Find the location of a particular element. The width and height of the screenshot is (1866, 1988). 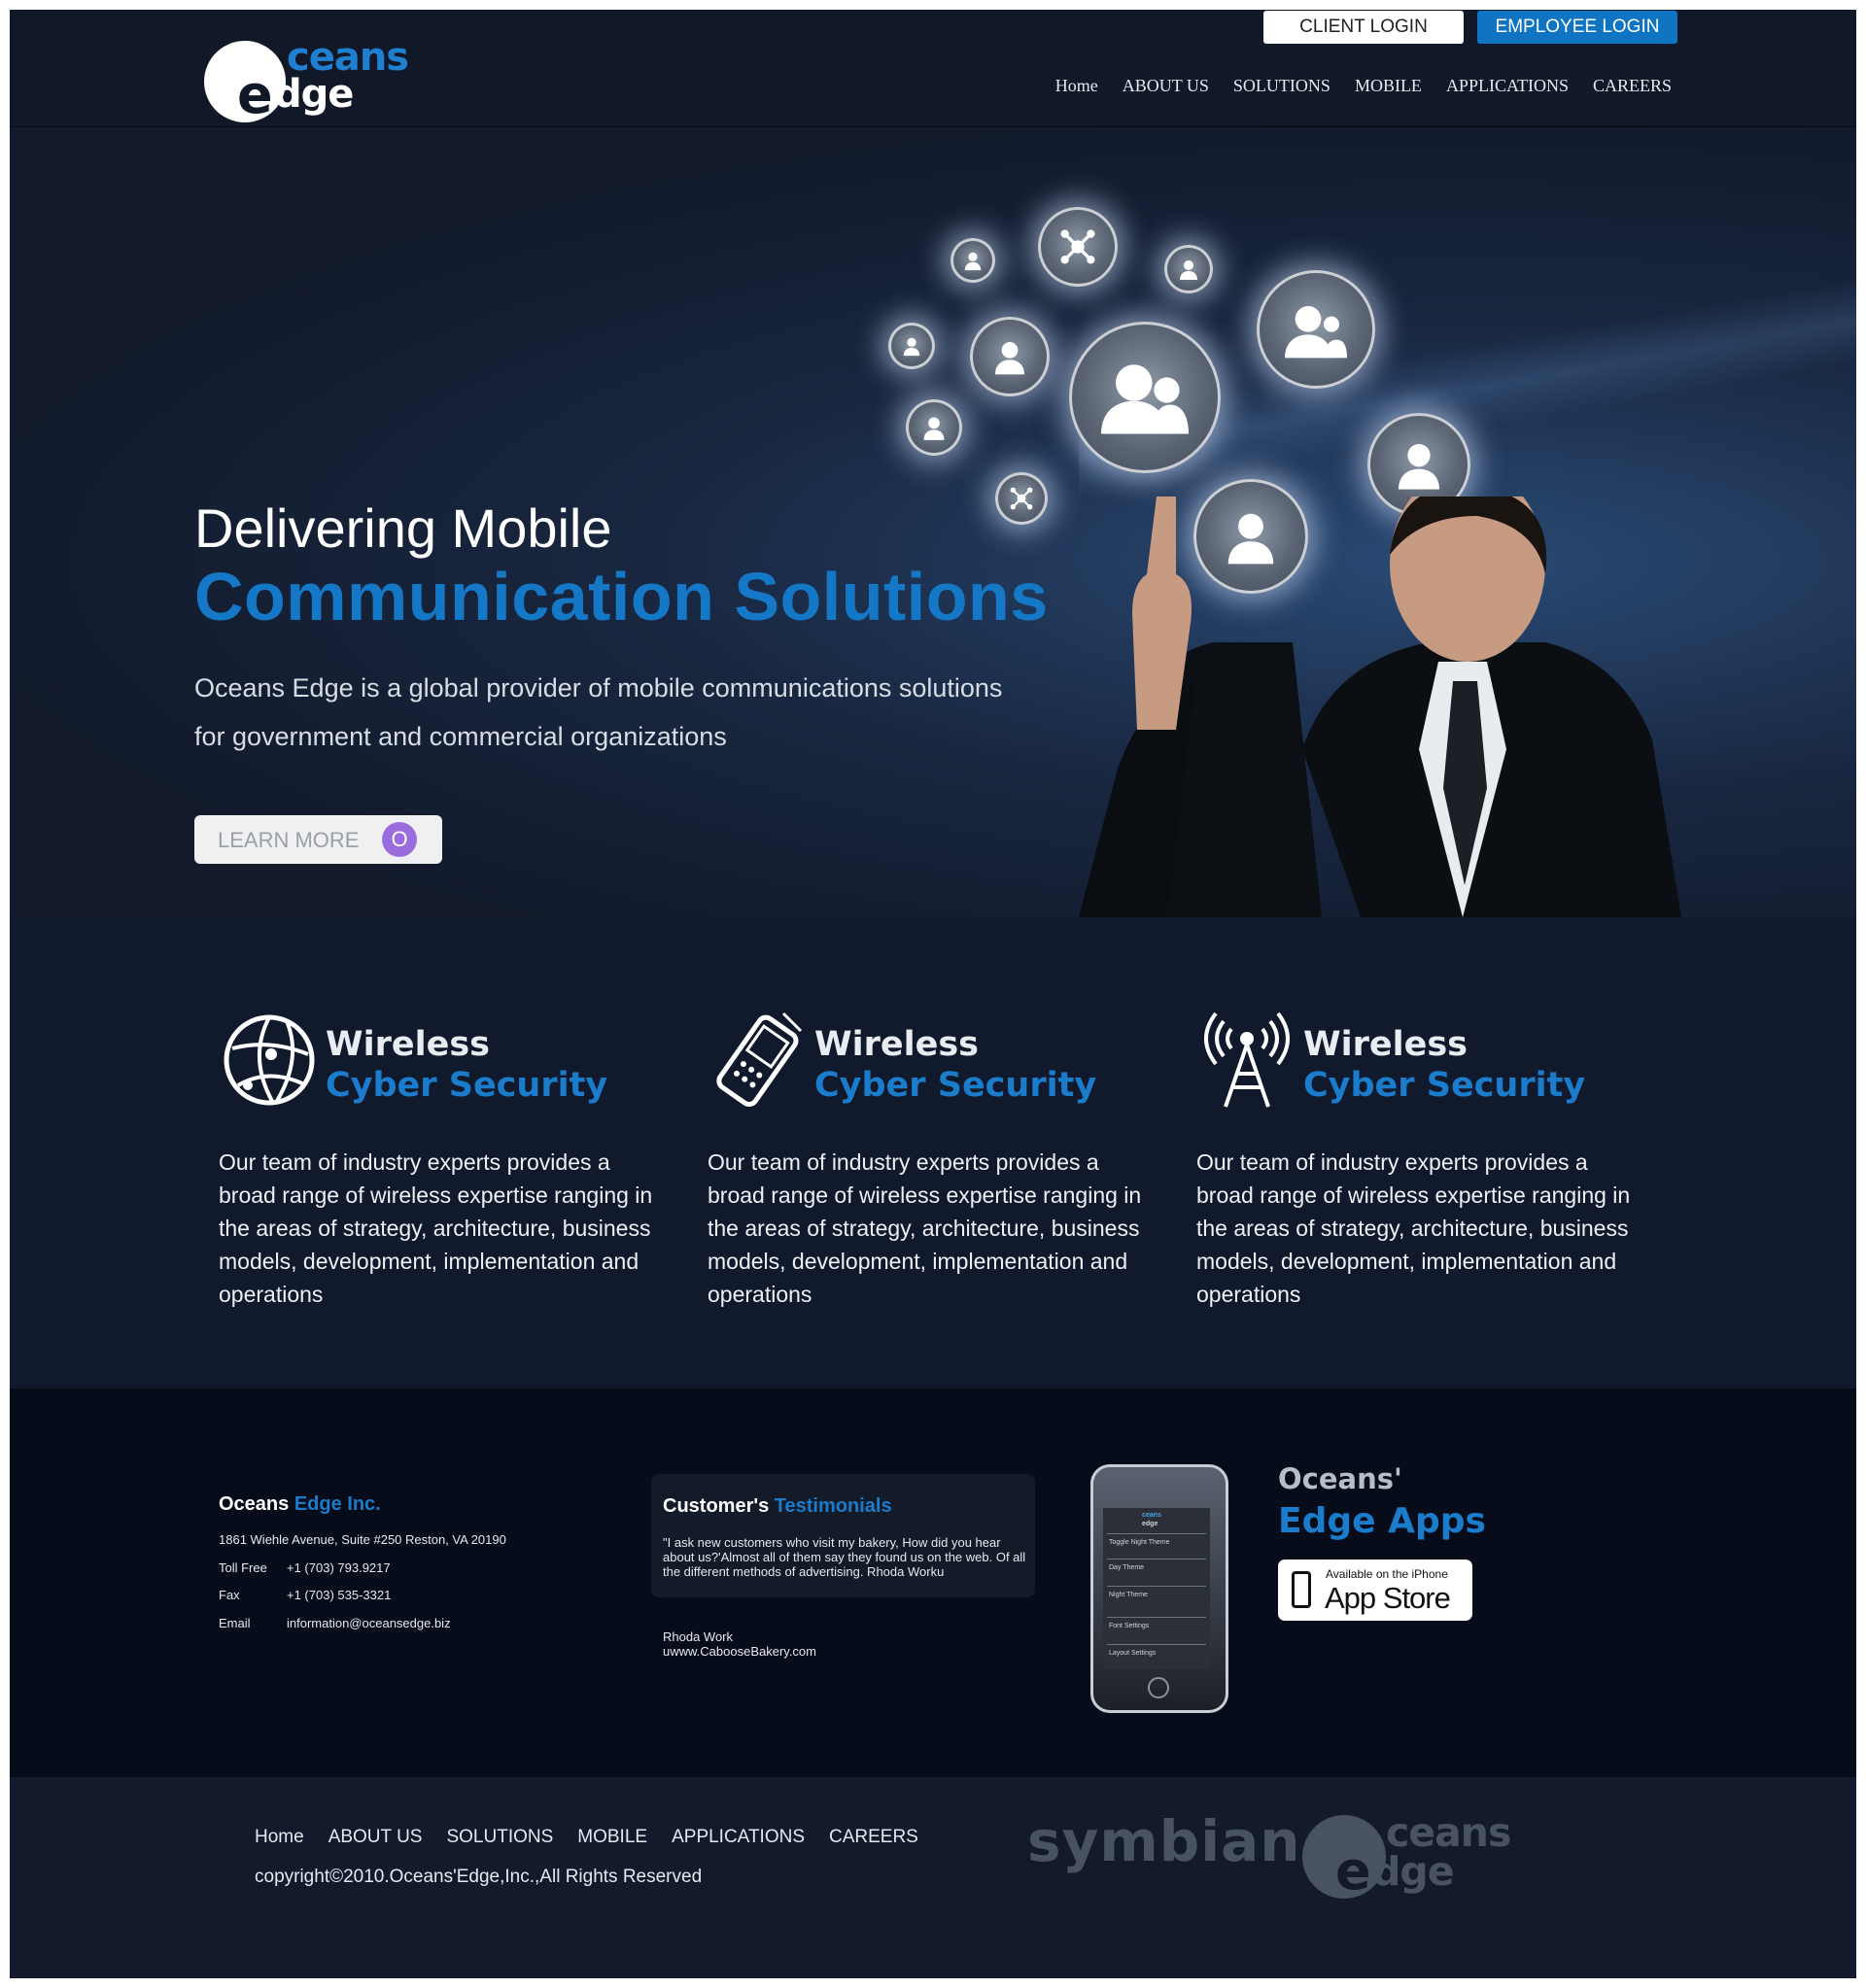

testimonial-title-part1: Customer's is located at coordinates (716, 1506).